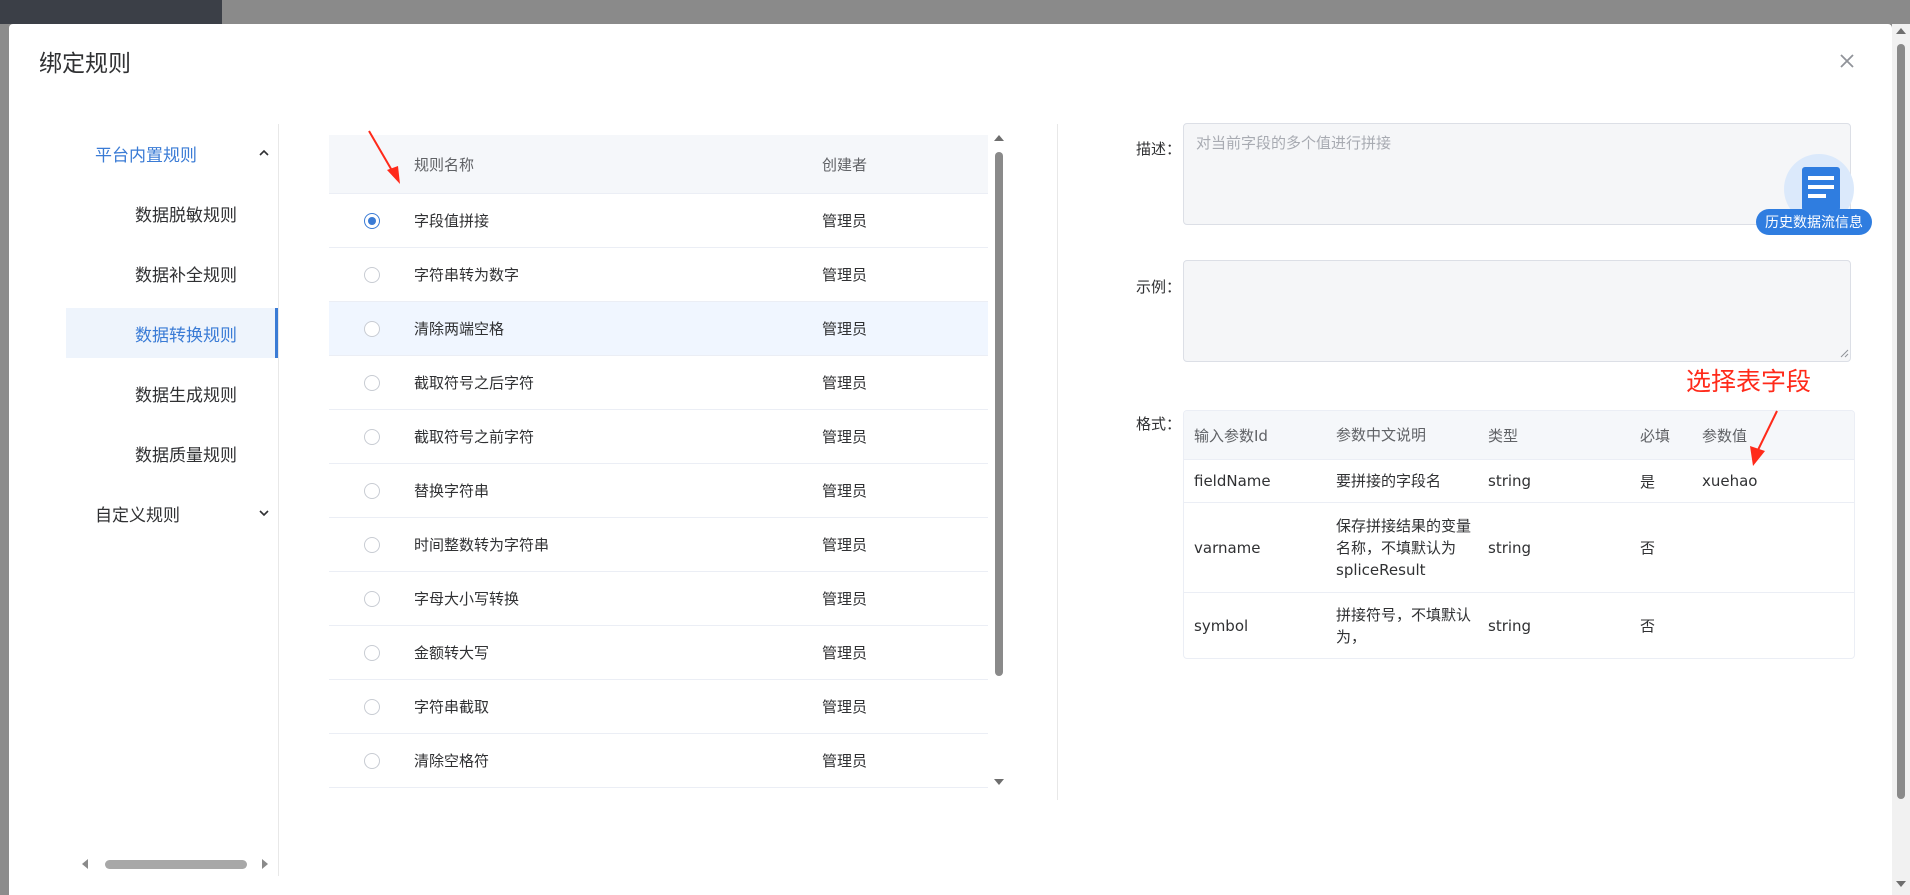 The width and height of the screenshot is (1910, 895). I want to click on param-desc: 保存拼接结果的变量名称，不填默认为 spliceResult, so click(1404, 547).